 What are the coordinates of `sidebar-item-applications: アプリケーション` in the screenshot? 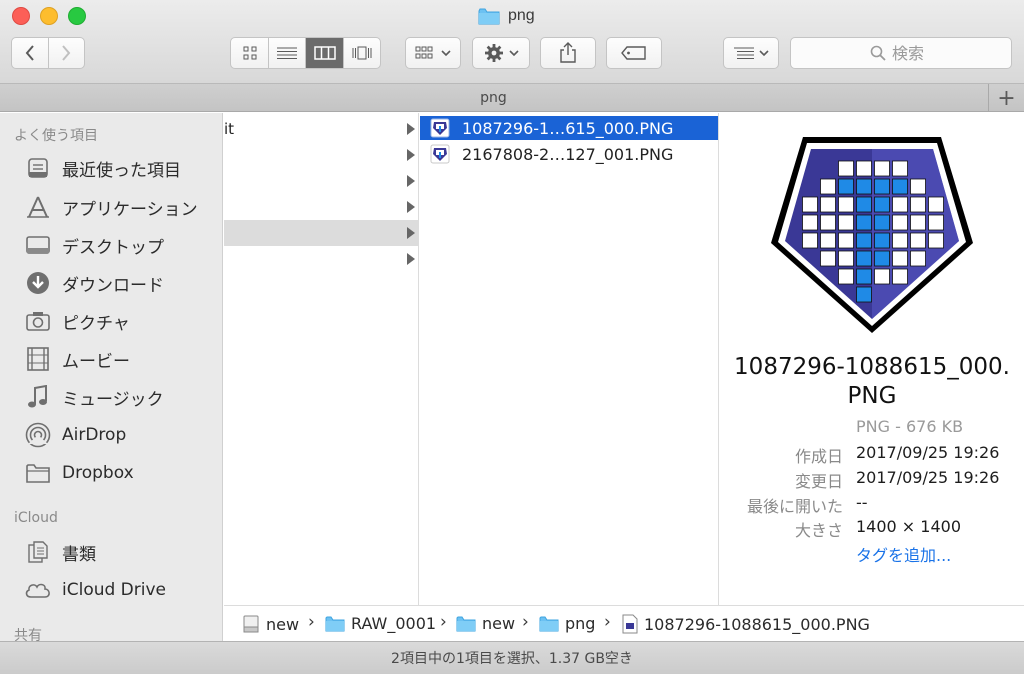 It's located at (111, 207).